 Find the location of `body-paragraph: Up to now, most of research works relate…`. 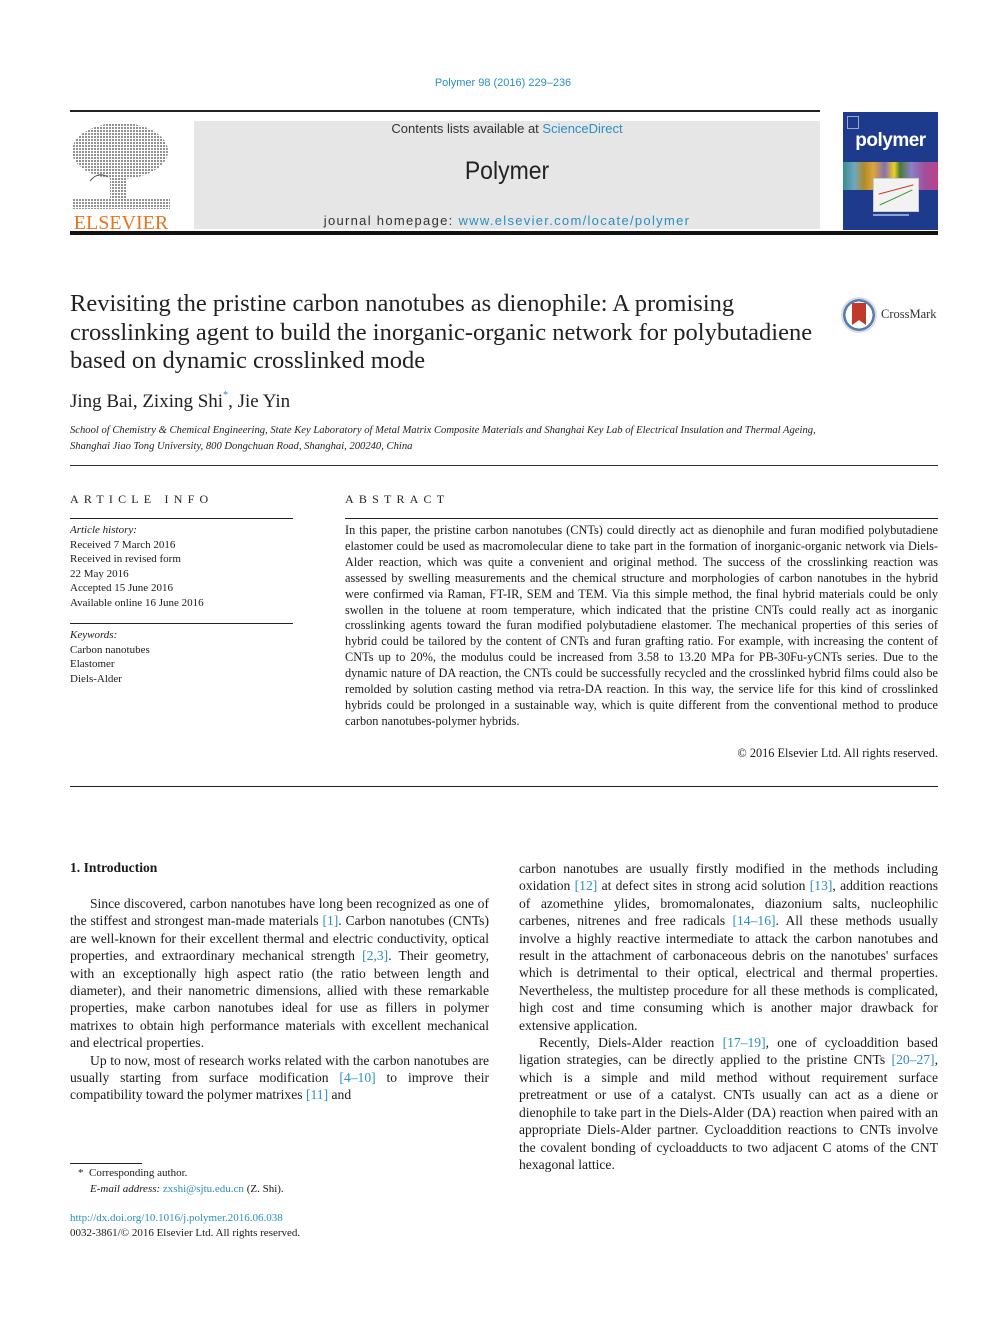

body-paragraph: Up to now, most of research works relate… is located at coordinates (280, 1077).